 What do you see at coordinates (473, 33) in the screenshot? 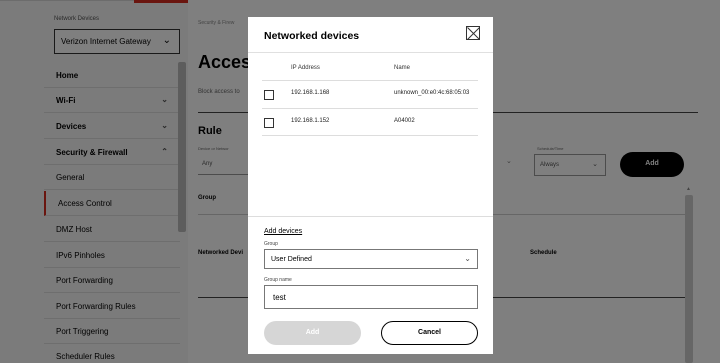
I see `close-icon` at bounding box center [473, 33].